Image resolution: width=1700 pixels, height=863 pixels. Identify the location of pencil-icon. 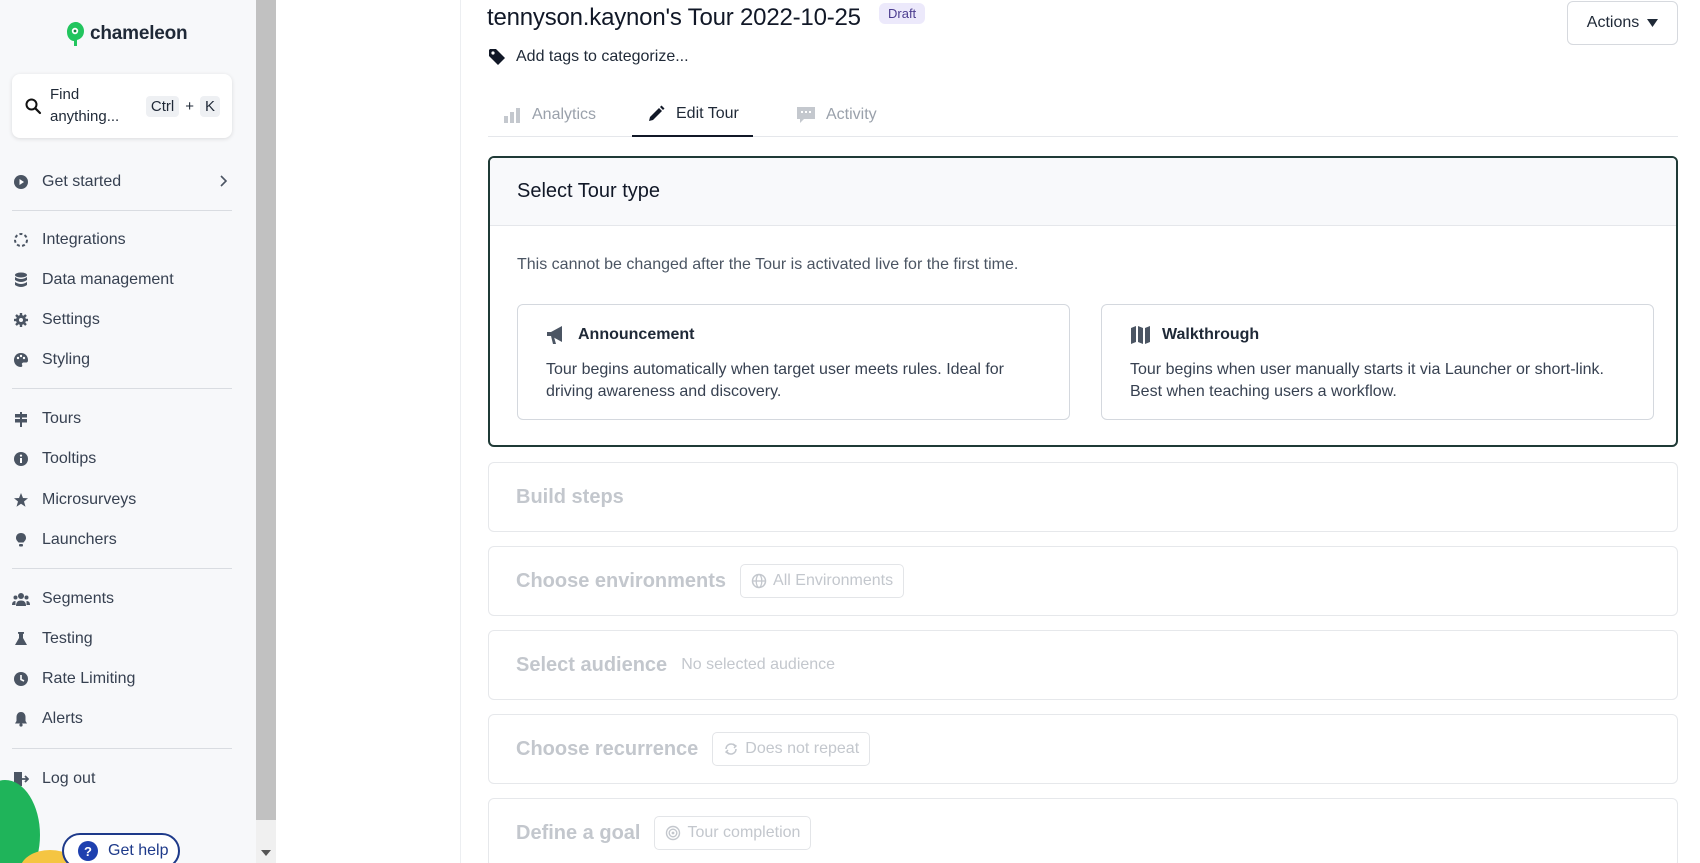
(656, 114).